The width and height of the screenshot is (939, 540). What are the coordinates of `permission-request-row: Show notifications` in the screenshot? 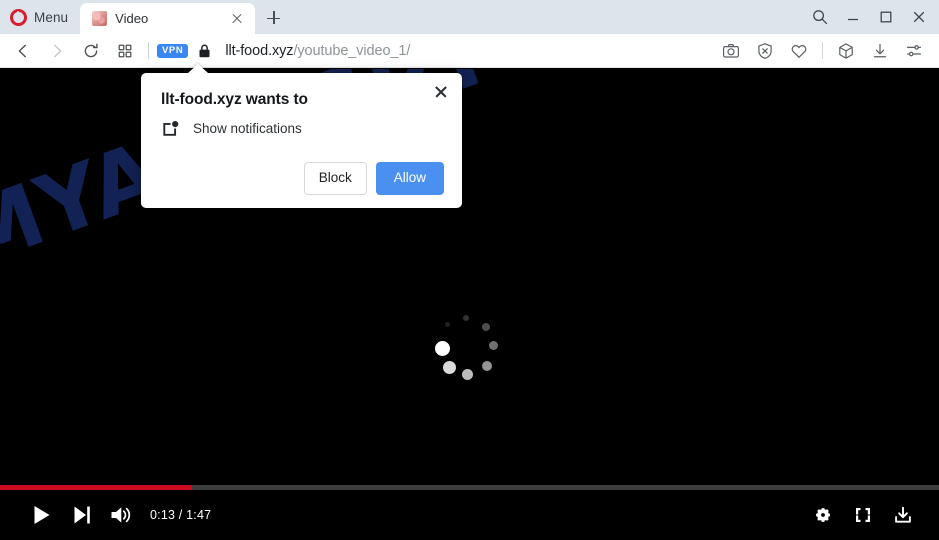 It's located at (302, 128).